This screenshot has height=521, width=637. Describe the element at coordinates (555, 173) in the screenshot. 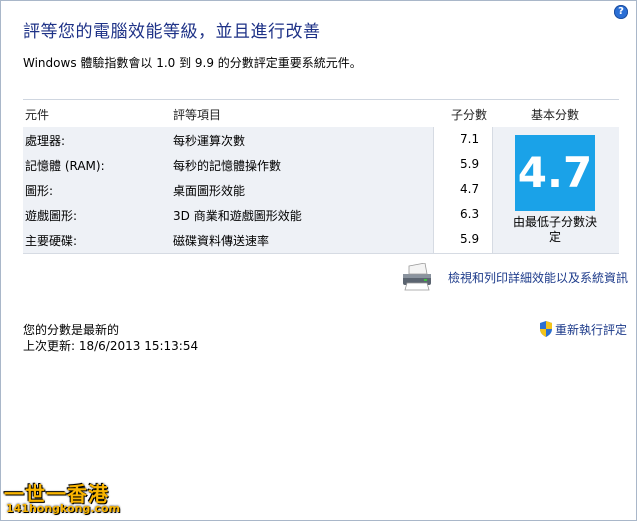

I see `base-score-badge: 4.7` at that location.